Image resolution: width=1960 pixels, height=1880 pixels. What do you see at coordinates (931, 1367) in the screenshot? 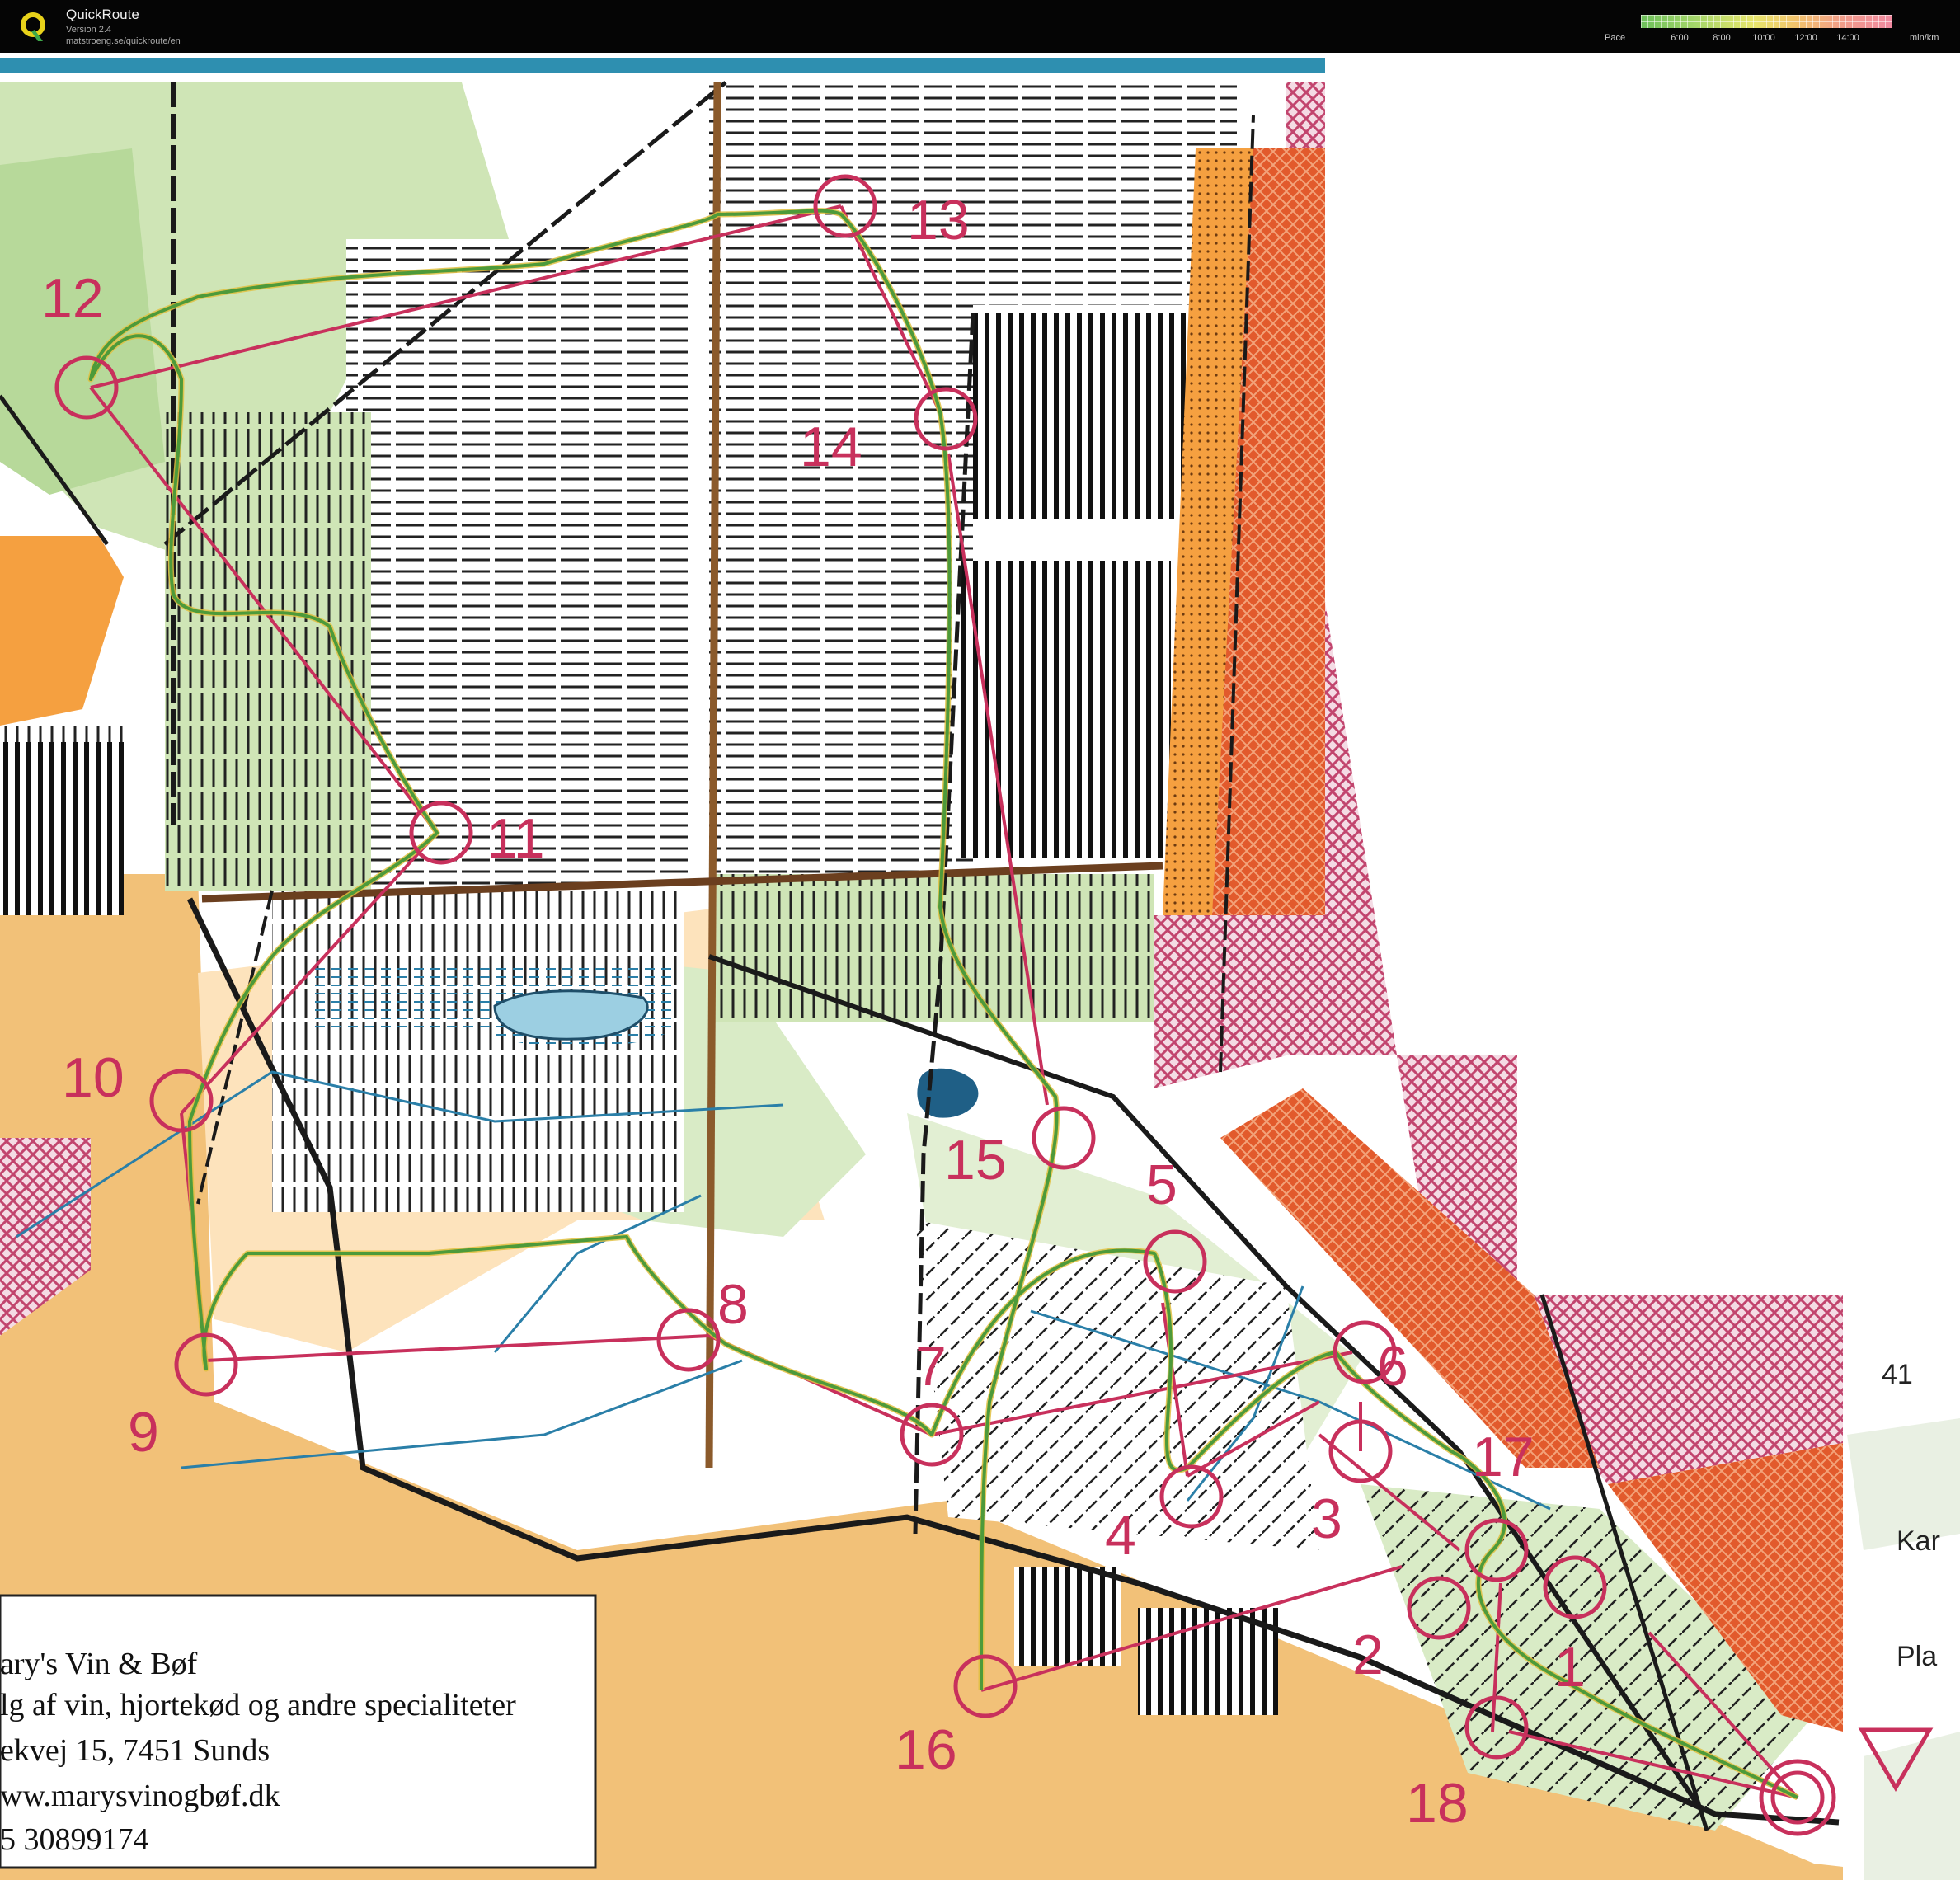
I see `control-number-7: 7` at bounding box center [931, 1367].